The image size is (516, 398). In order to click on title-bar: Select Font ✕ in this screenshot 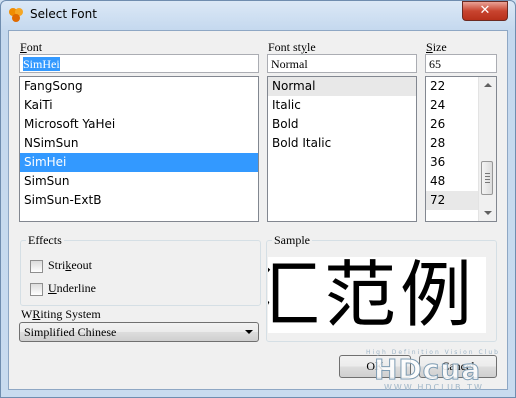, I will do `click(258, 15)`.